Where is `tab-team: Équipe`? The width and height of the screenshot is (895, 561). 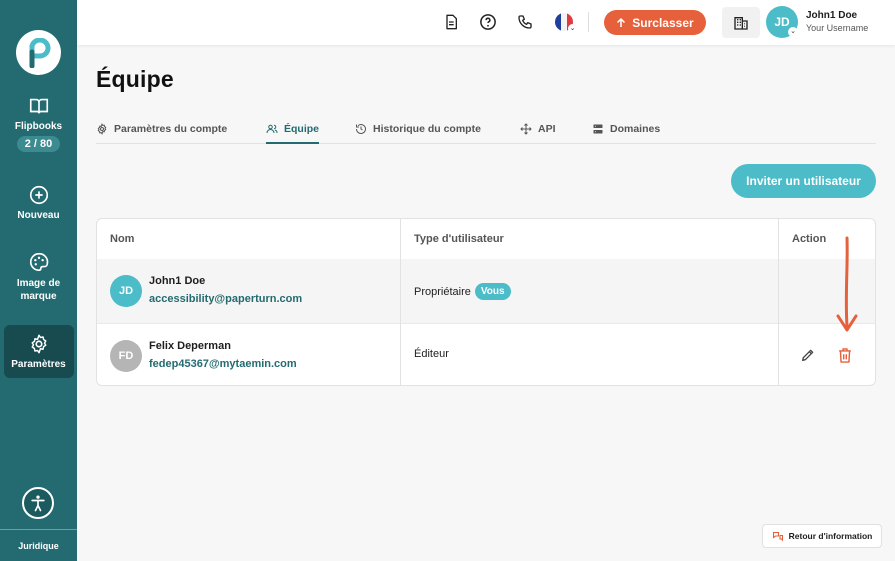 tab-team: Équipe is located at coordinates (293, 131).